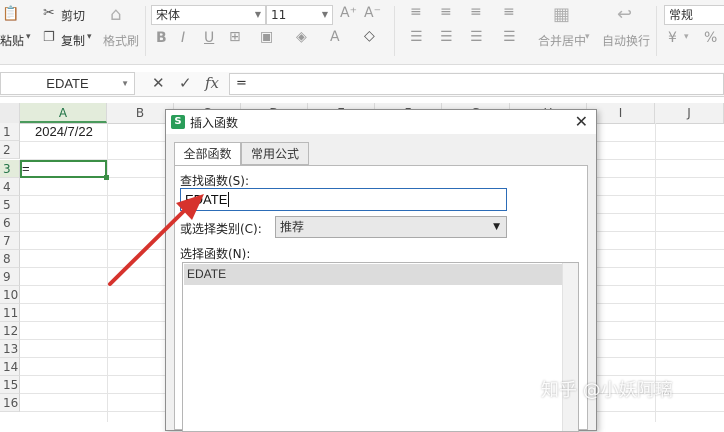  What do you see at coordinates (73, 15) in the screenshot?
I see `cut-button: 剪切` at bounding box center [73, 15].